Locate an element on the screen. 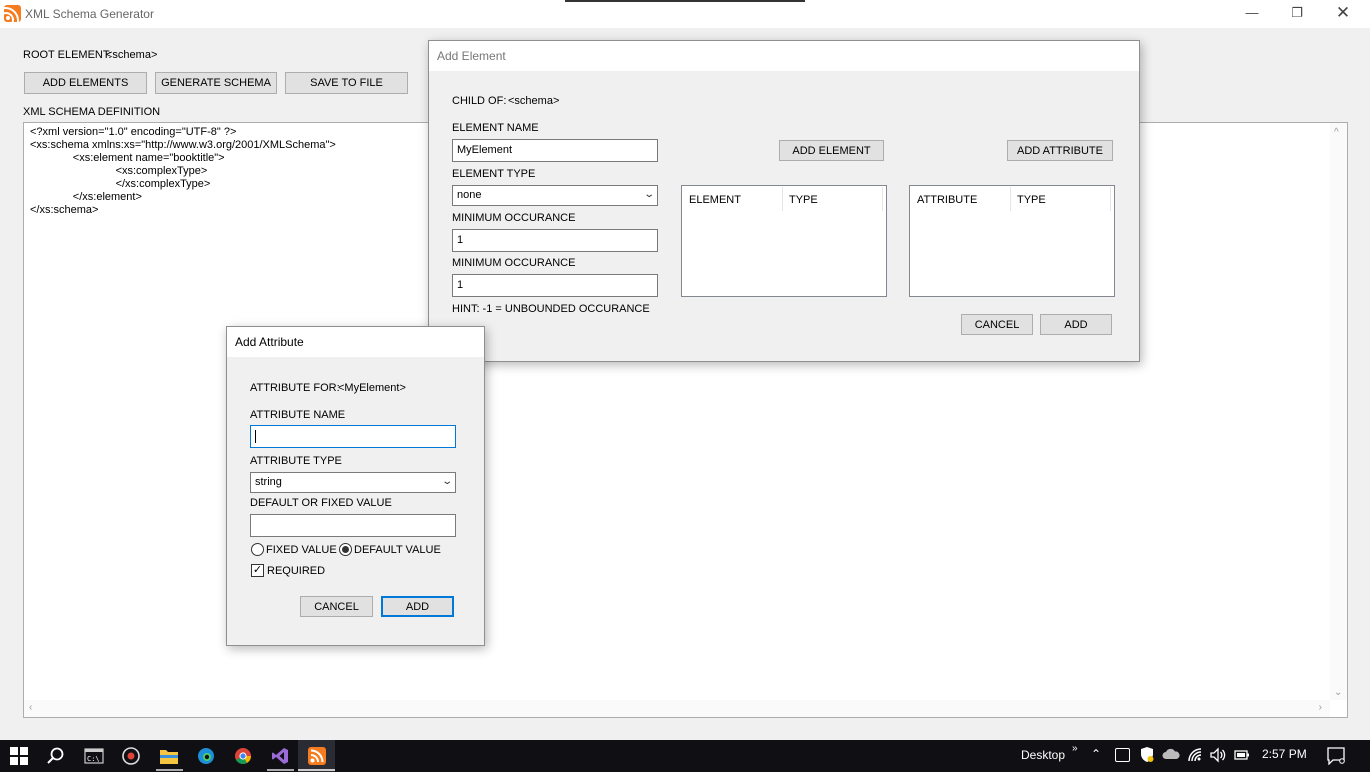 The width and height of the screenshot is (1370, 772). child-of-value: <schema> is located at coordinates (534, 101).